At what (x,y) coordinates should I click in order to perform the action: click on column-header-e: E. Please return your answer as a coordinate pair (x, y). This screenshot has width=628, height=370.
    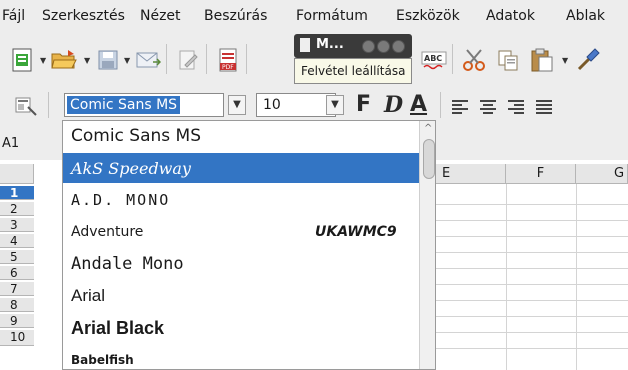
    Looking at the image, I should click on (471, 174).